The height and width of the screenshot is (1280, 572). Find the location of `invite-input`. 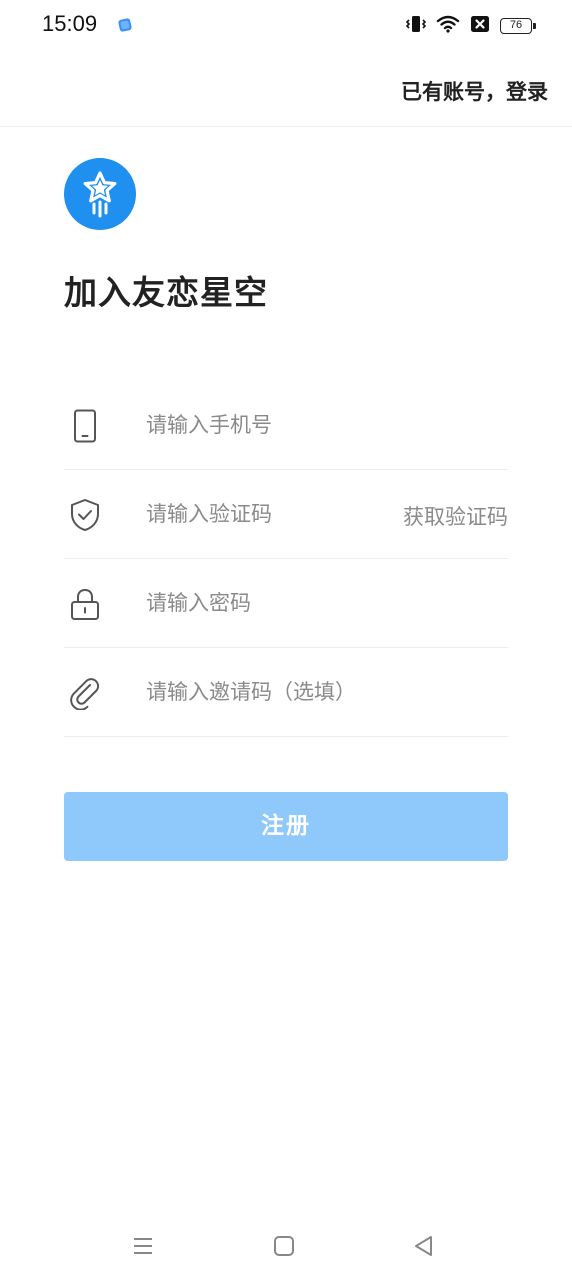

invite-input is located at coordinates (316, 692).